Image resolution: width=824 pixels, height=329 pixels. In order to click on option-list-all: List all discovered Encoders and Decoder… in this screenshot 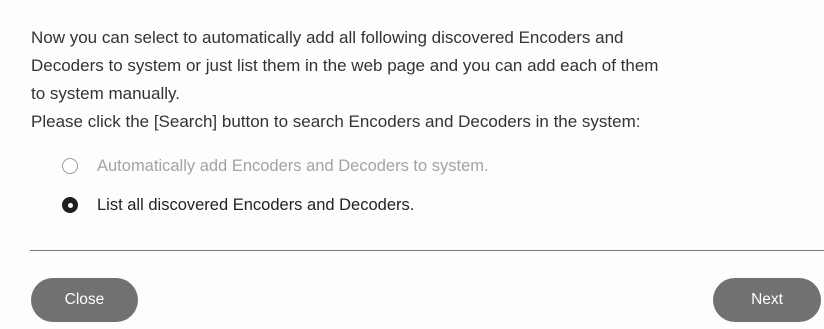, I will do `click(275, 205)`.